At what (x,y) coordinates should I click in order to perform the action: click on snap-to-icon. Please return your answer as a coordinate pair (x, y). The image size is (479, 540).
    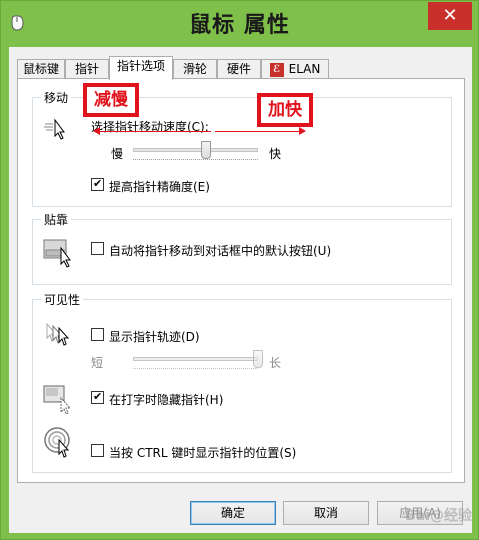
    Looking at the image, I should click on (57, 253).